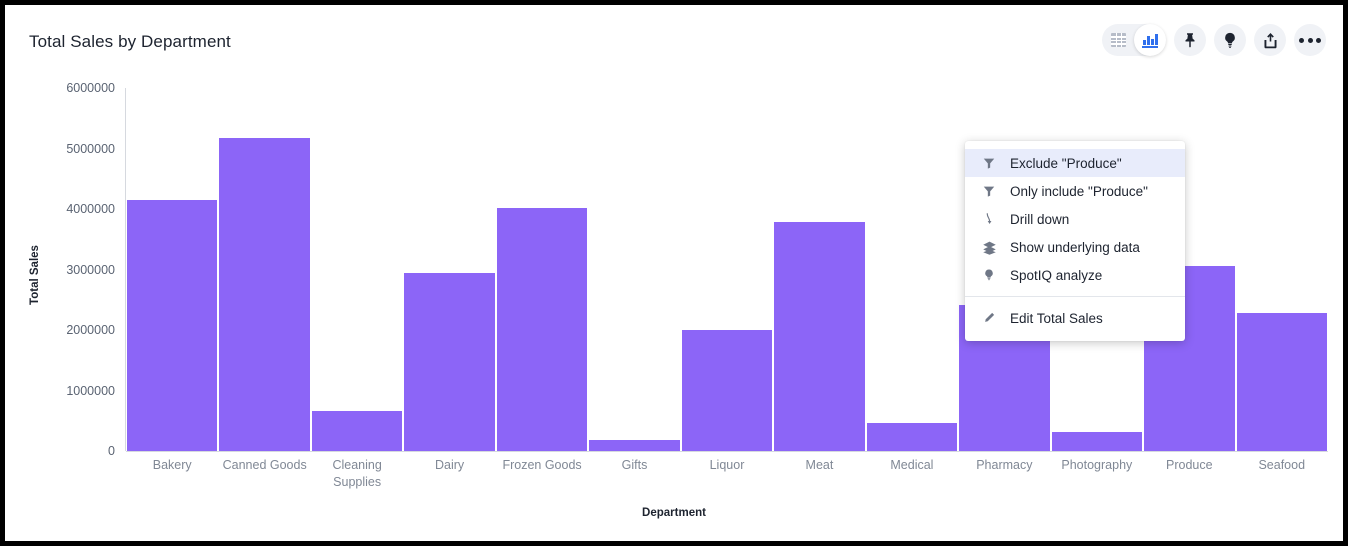 The height and width of the screenshot is (546, 1348). I want to click on drill-down-icon, so click(989, 219).